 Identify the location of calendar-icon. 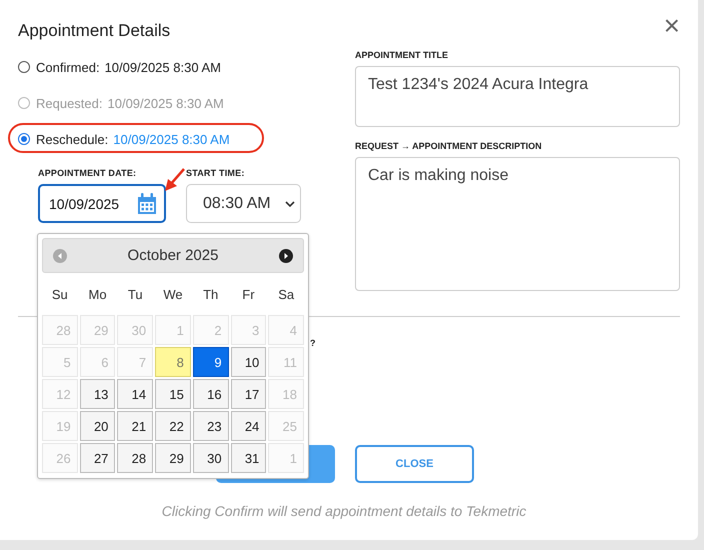
(147, 203).